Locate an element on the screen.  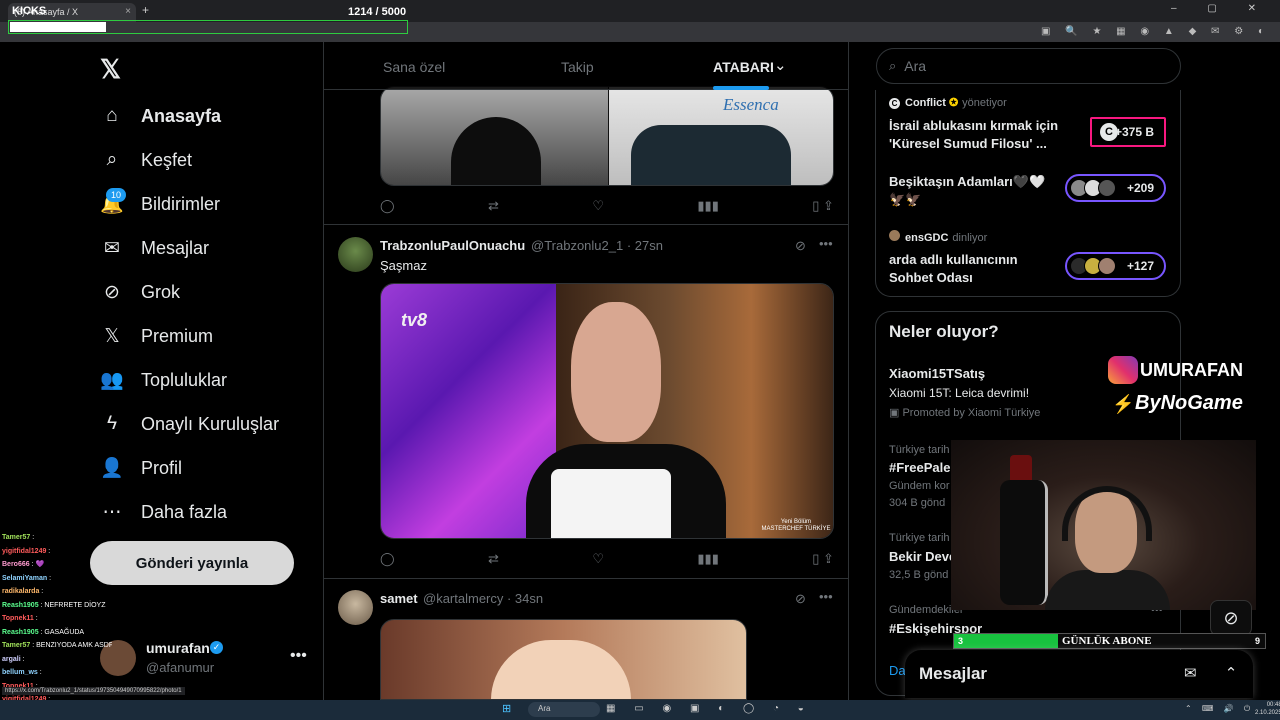
grok-floating-icon: ⊘ is located at coordinates (1231, 618).